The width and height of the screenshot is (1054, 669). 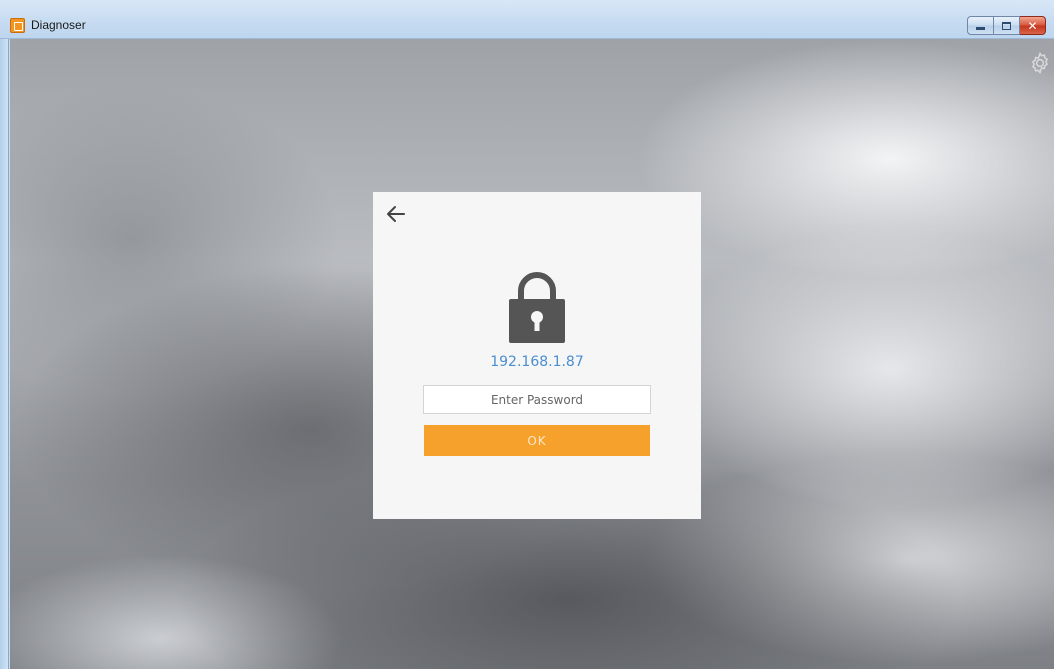 I want to click on close-icon: ✕, so click(x=1032, y=25).